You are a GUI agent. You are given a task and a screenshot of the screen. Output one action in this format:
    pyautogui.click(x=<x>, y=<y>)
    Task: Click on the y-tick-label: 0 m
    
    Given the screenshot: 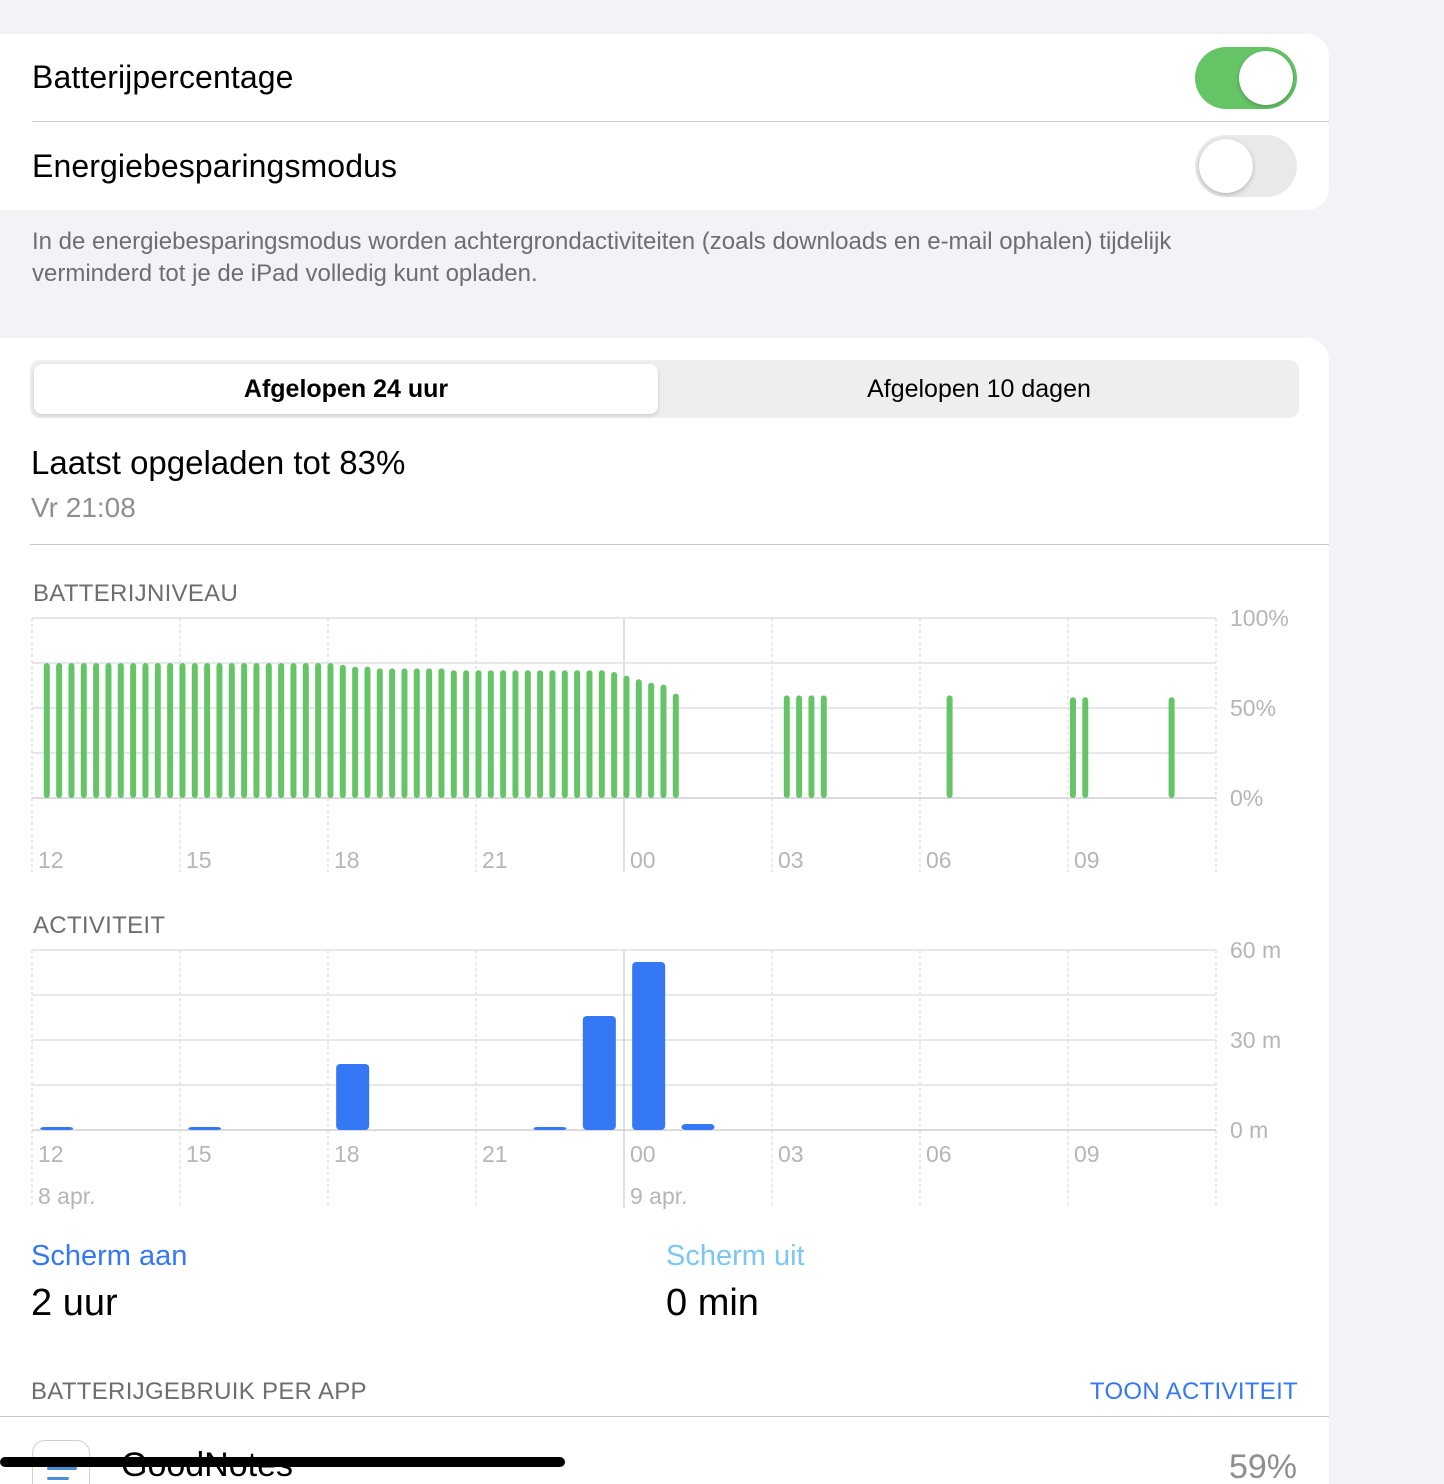 What is the action you would take?
    pyautogui.click(x=1249, y=1130)
    